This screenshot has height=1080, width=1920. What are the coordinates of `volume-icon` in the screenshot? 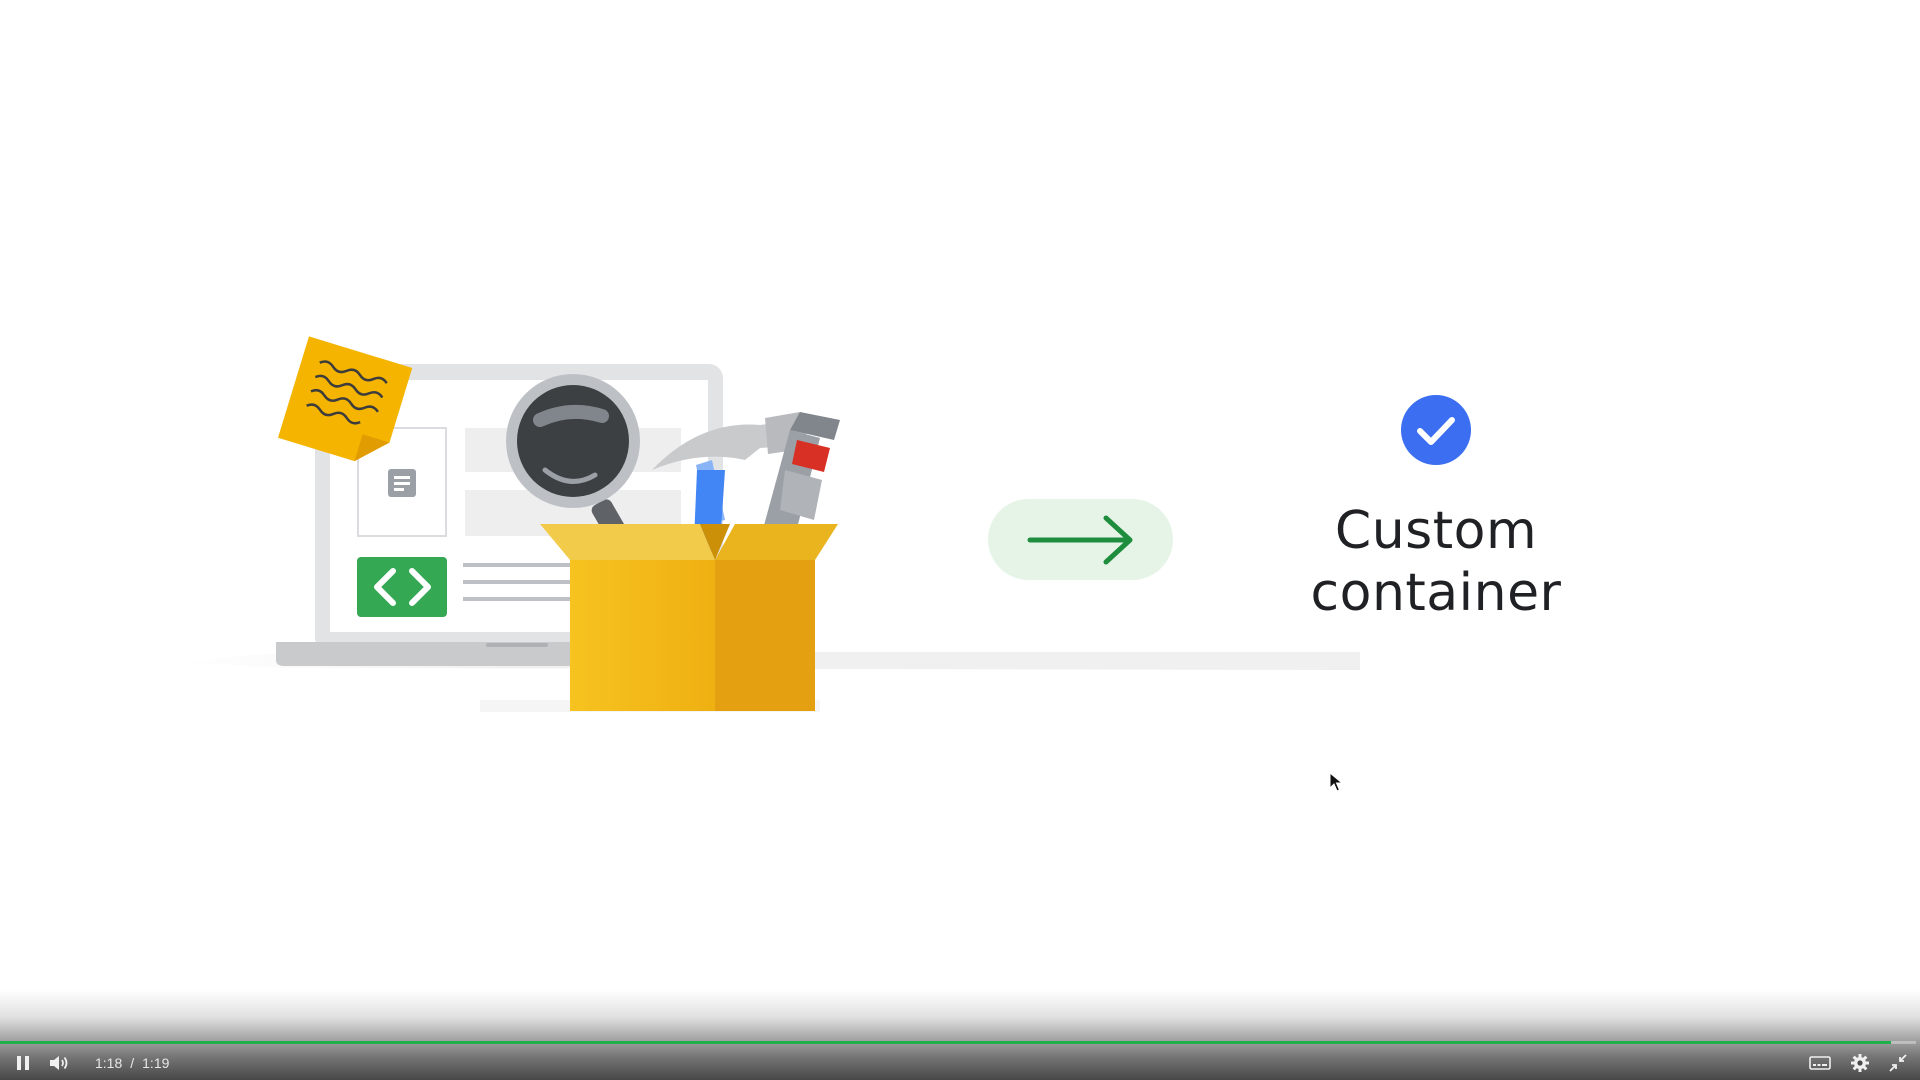 It's located at (59, 1063).